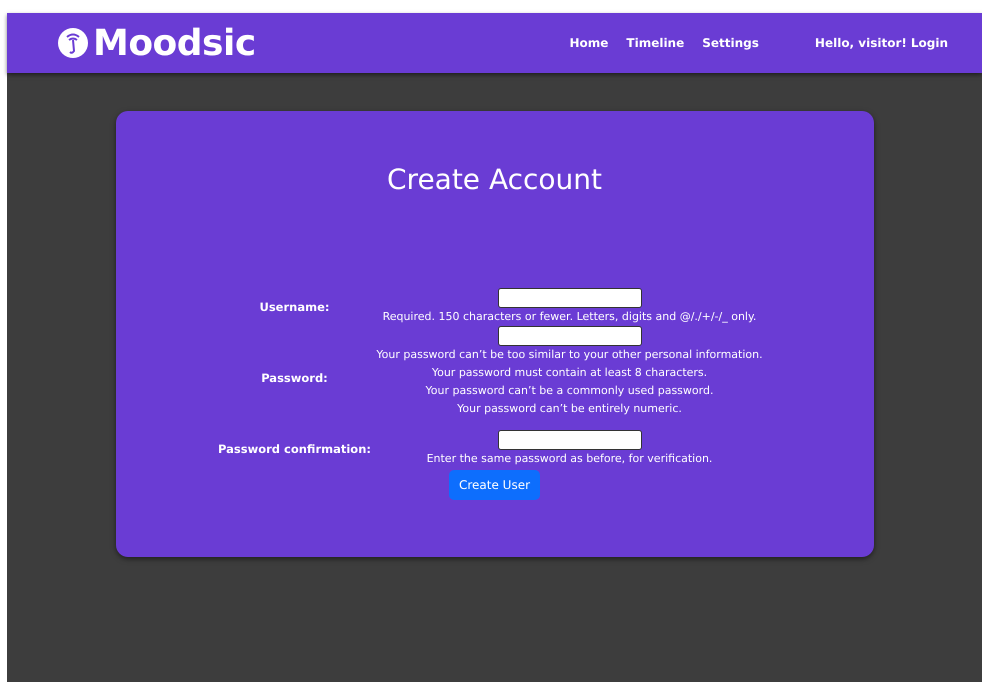  What do you see at coordinates (588, 43) in the screenshot?
I see `nav-link: Home` at bounding box center [588, 43].